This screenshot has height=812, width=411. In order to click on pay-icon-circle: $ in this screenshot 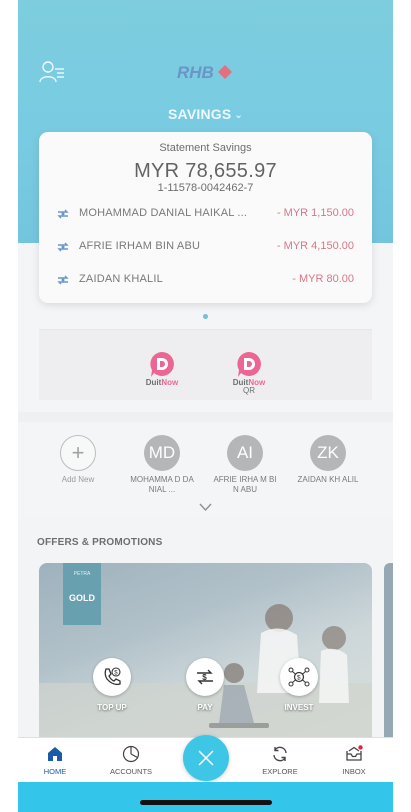, I will do `click(205, 677)`.